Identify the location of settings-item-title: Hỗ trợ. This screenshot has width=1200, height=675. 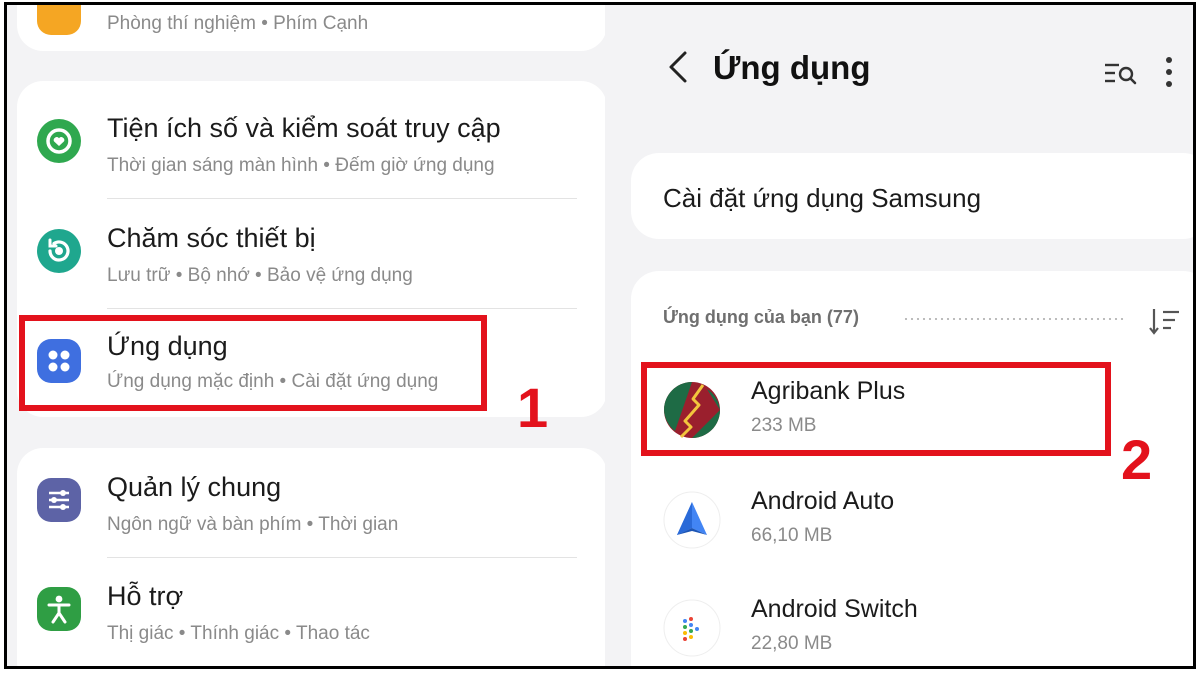
(145, 596).